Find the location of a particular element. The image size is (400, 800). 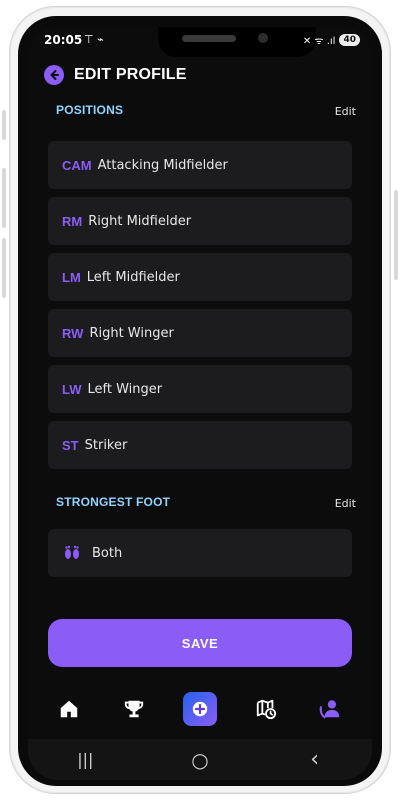

position-name: Striker is located at coordinates (106, 445).